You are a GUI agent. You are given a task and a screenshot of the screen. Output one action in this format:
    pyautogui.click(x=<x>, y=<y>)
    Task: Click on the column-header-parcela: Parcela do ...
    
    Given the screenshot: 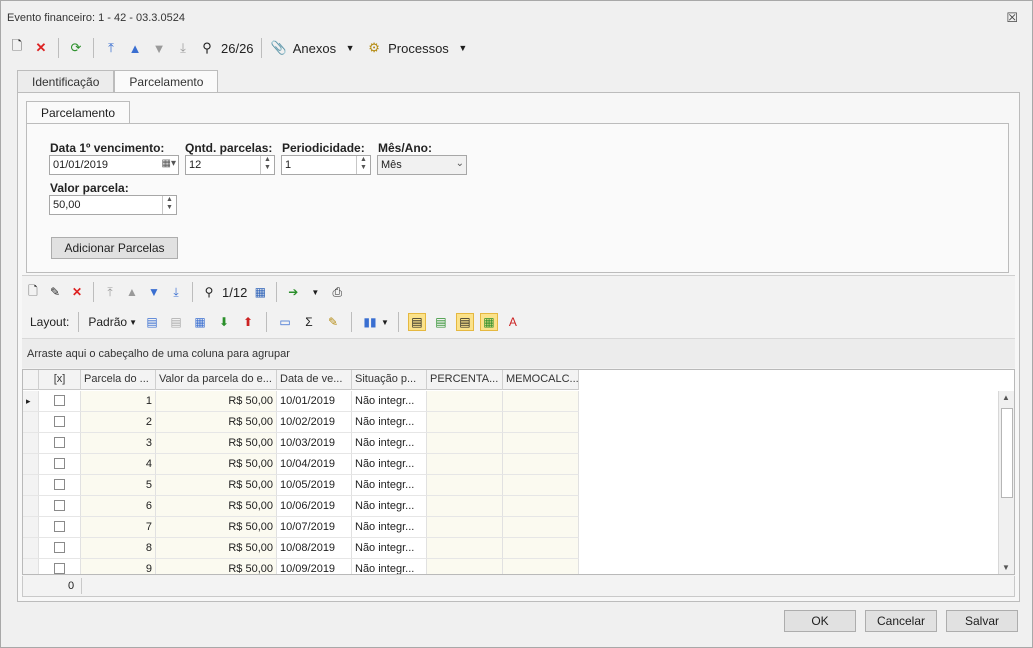 What is the action you would take?
    pyautogui.click(x=118, y=380)
    